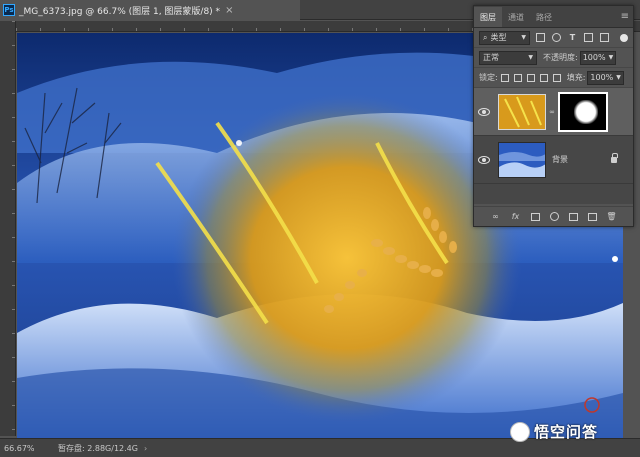  I want to click on blend-row: 正常 ▼ 不透明度: 100% ▼, so click(553, 58).